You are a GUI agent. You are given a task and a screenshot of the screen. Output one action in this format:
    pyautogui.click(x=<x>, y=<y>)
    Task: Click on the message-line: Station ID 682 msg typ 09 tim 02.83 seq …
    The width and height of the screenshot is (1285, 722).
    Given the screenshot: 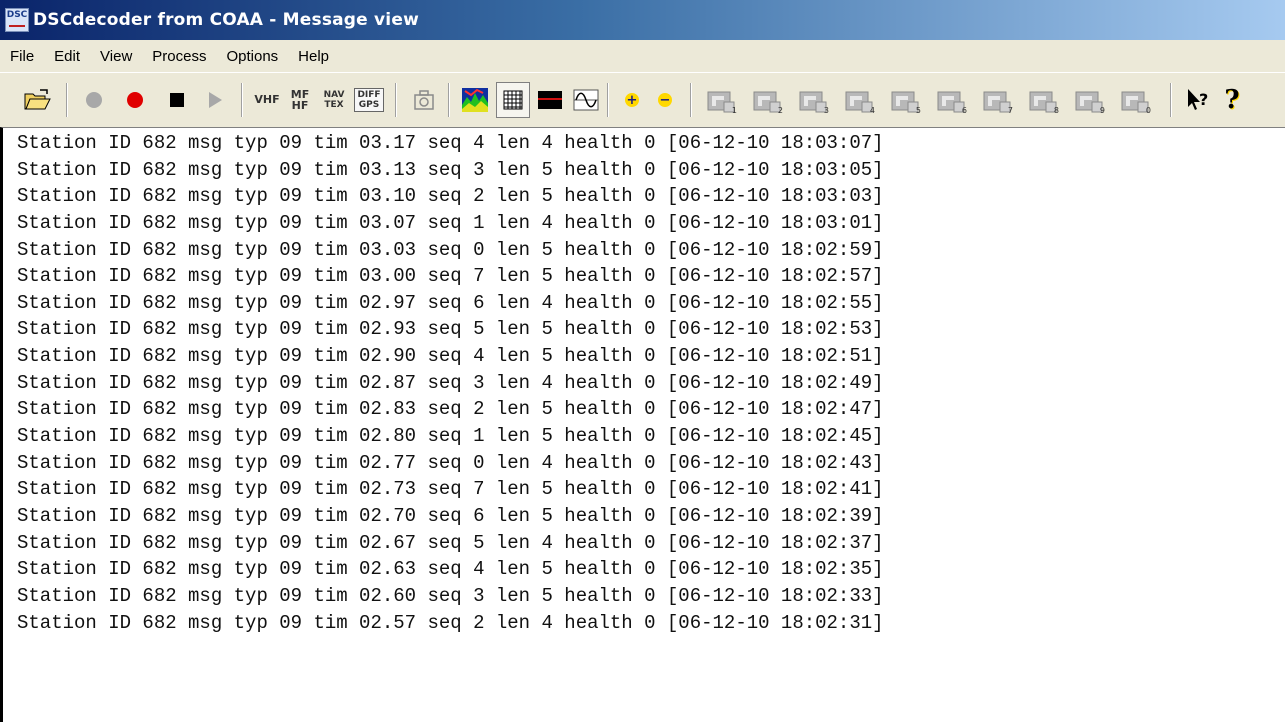 What is the action you would take?
    pyautogui.click(x=450, y=409)
    